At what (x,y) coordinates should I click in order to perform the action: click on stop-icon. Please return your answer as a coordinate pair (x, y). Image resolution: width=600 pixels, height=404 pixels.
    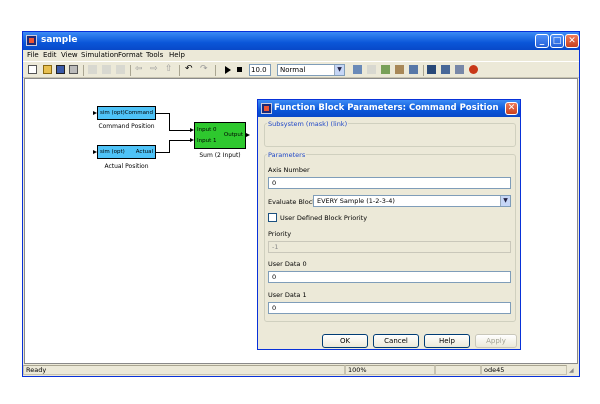
    Looking at the image, I should click on (239, 69).